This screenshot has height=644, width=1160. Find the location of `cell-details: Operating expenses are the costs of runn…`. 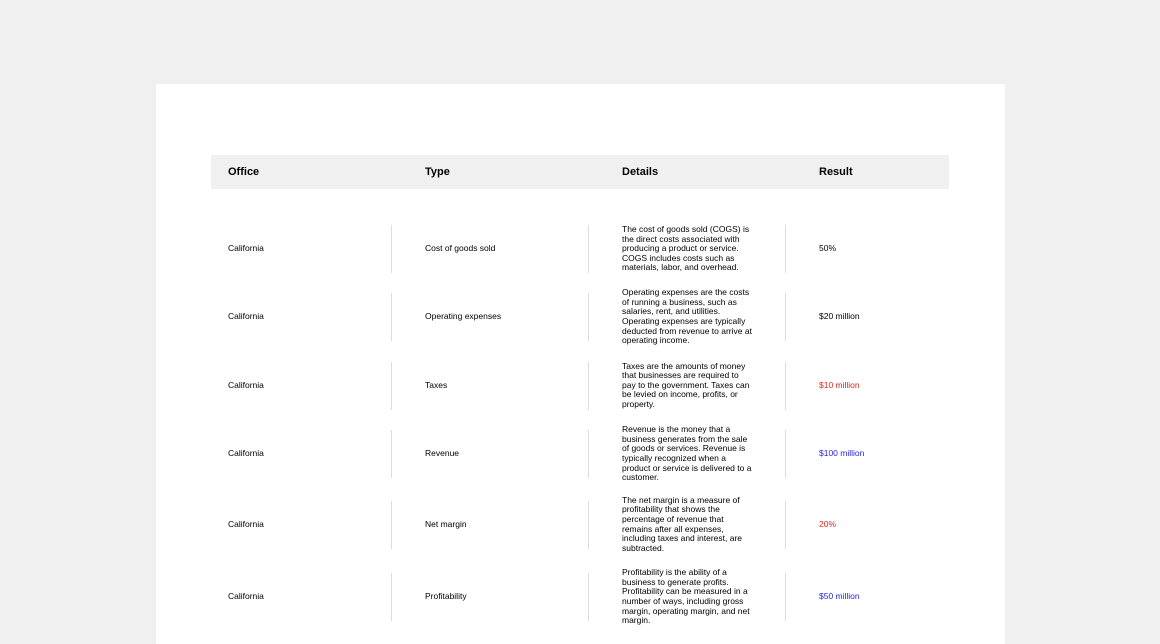

cell-details: Operating expenses are the costs of runn… is located at coordinates (703, 317).